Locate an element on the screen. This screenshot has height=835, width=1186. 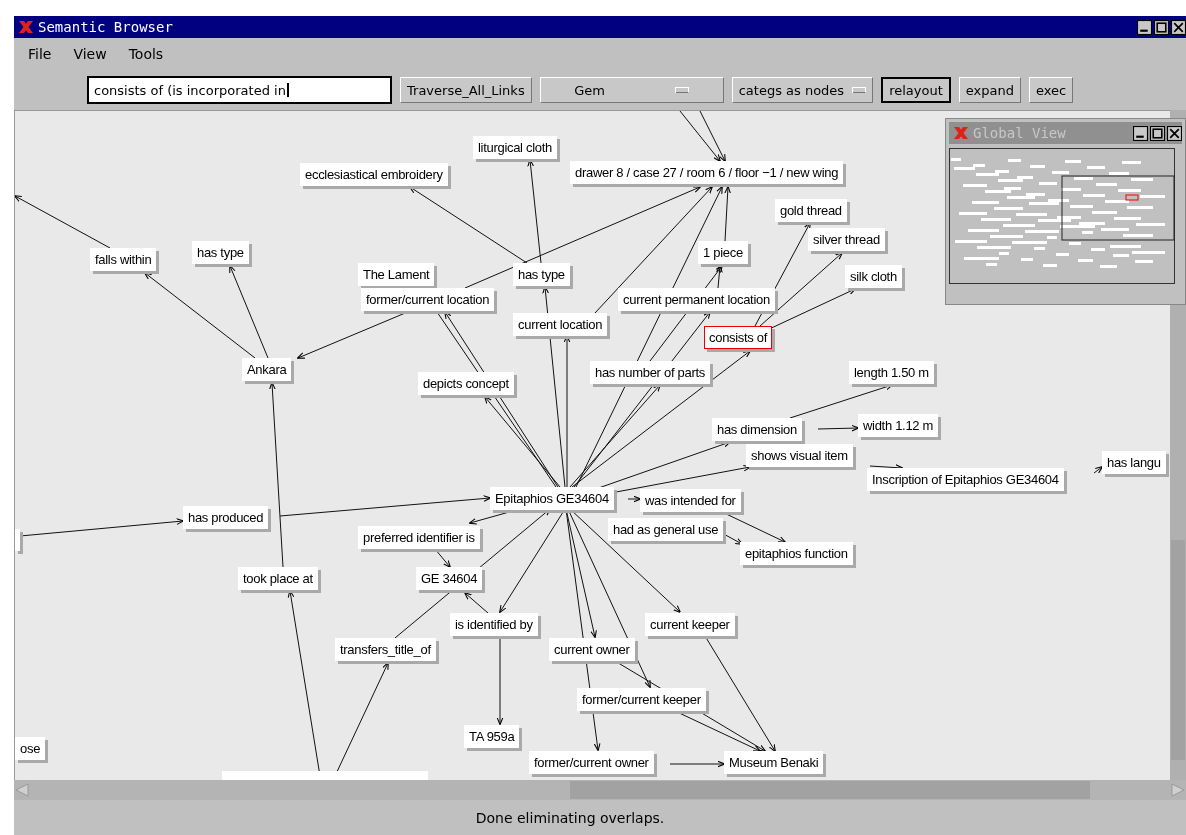
graph-node: ose is located at coordinates (30, 748).